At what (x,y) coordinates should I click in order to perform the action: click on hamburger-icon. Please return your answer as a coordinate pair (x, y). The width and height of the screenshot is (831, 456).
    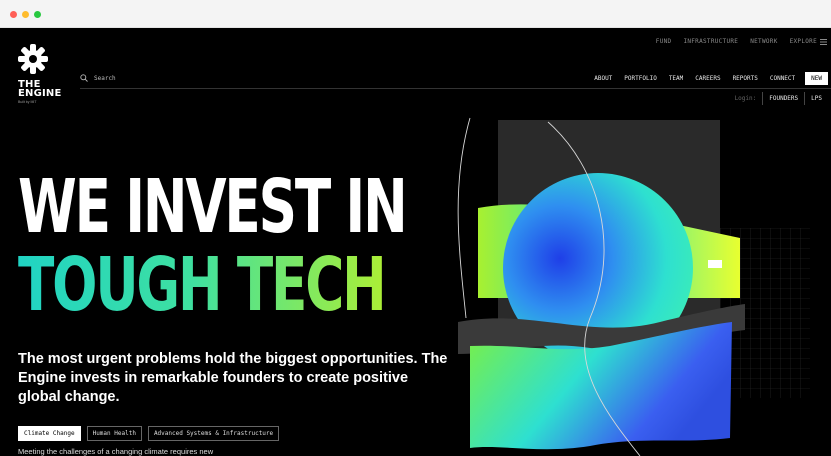
    Looking at the image, I should click on (823, 41).